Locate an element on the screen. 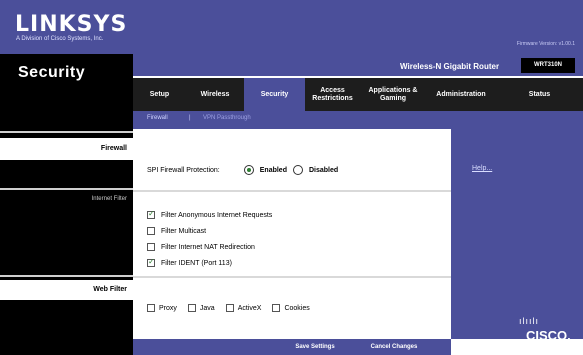 This screenshot has width=583, height=355. tab-status: Status is located at coordinates (539, 94).